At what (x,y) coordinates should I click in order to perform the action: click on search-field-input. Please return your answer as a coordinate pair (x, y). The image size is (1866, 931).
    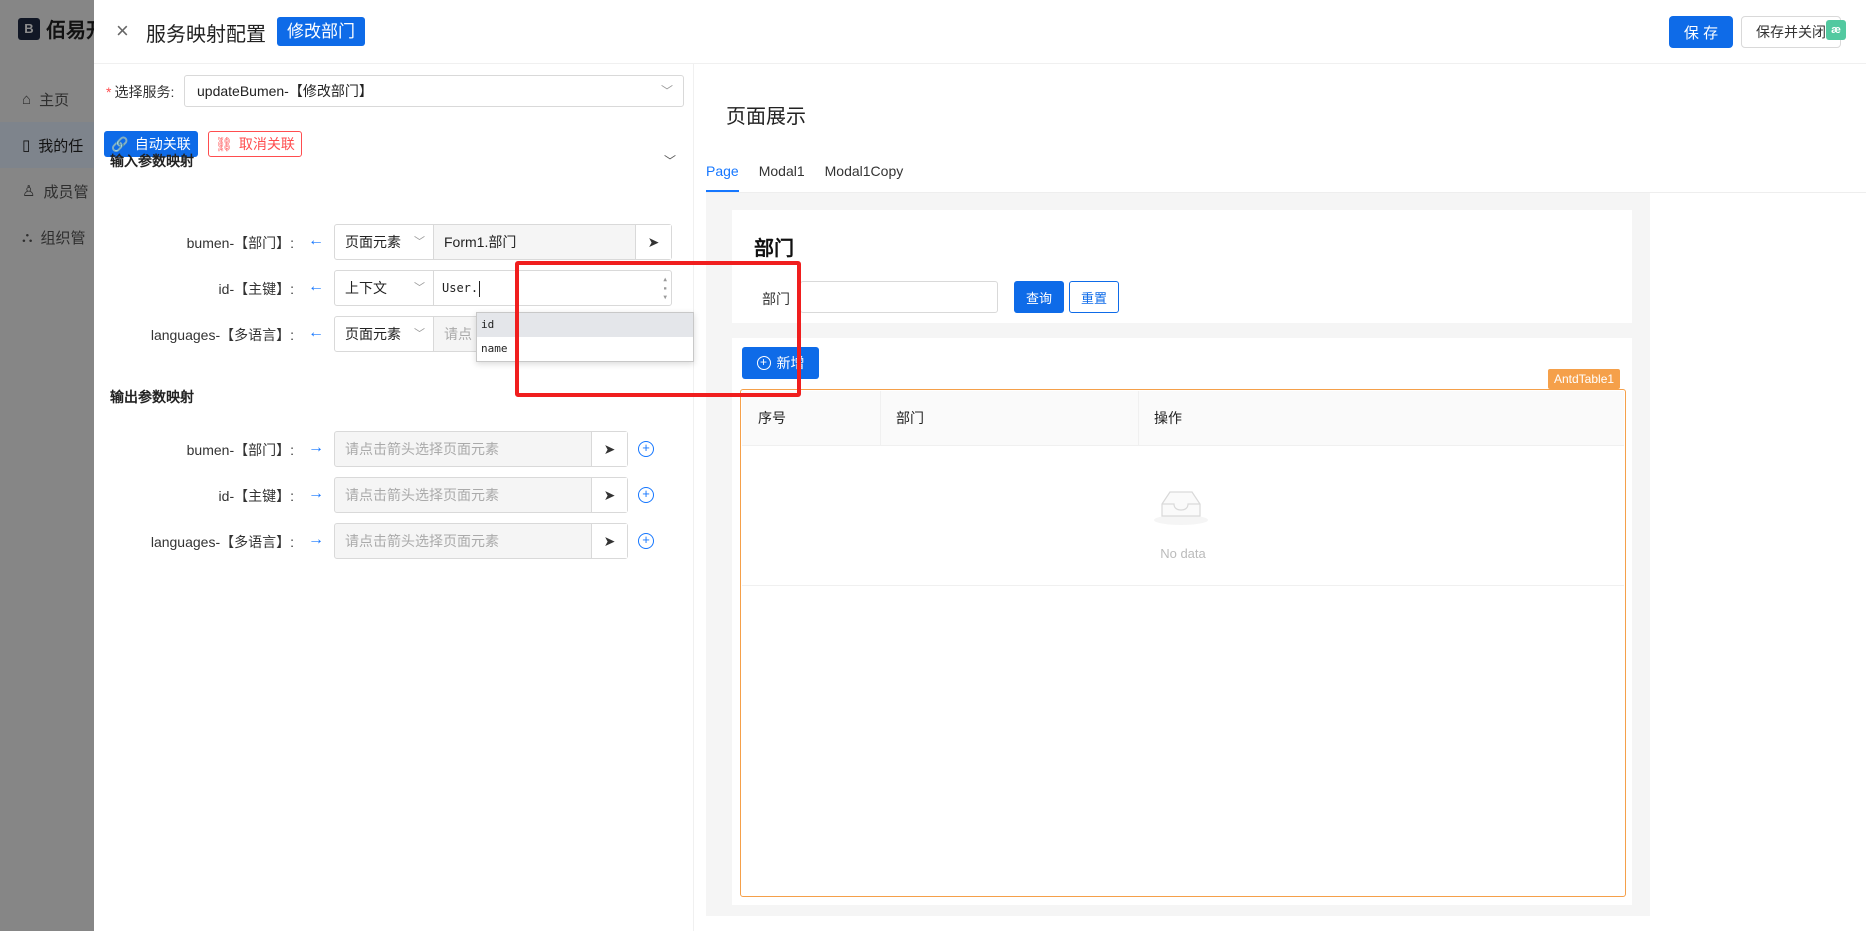
    Looking at the image, I should click on (899, 297).